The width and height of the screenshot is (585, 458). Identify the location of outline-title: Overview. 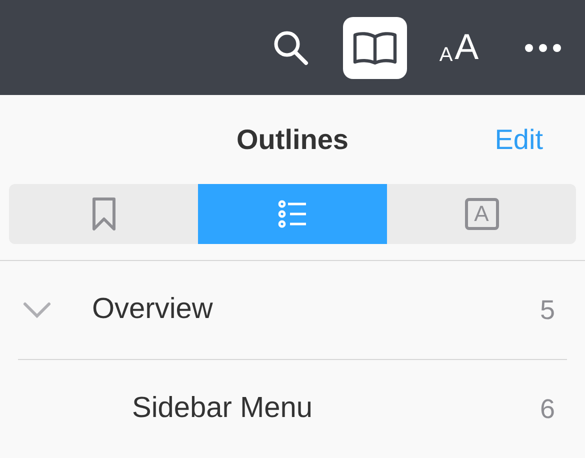
(153, 310).